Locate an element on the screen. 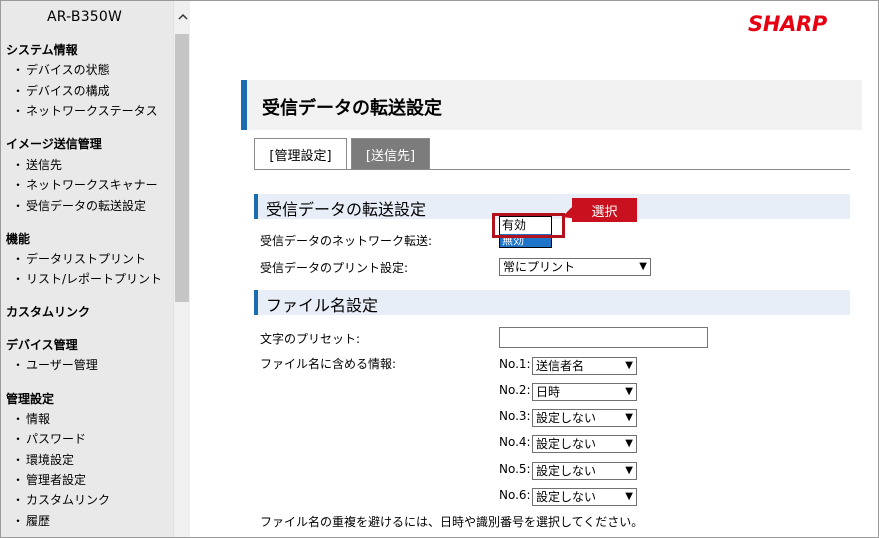 This screenshot has width=879, height=538. nav-item-history: ・履歴 is located at coordinates (31, 520).